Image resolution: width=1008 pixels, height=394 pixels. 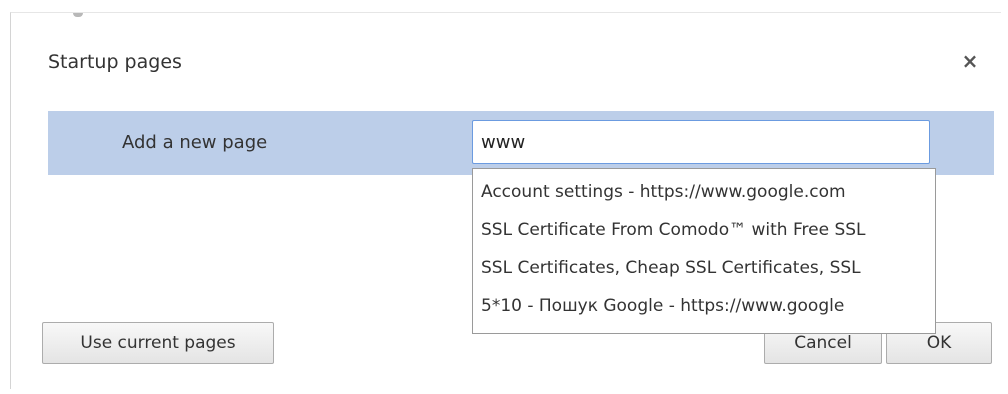 I want to click on dialog-corner-mark, so click(x=78, y=15).